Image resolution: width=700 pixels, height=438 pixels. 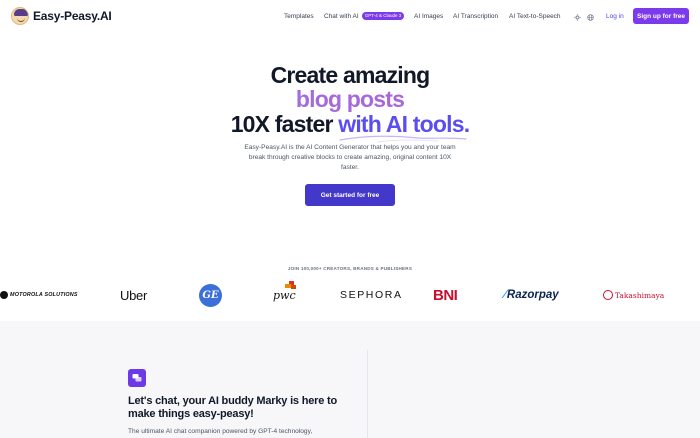 I want to click on nav-templates: Templates, so click(x=299, y=17).